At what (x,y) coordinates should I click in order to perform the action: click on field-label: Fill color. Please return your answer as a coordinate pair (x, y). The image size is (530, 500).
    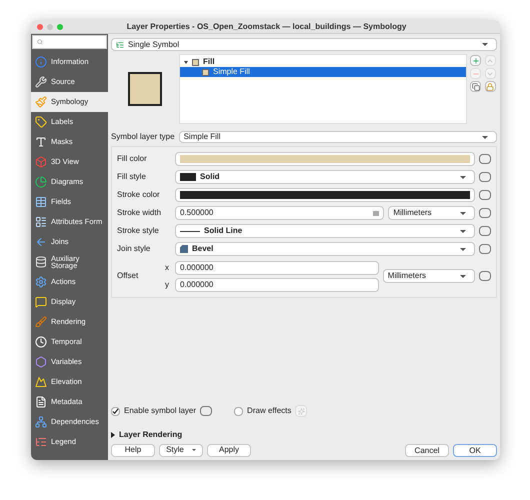
    Looking at the image, I should click on (132, 159).